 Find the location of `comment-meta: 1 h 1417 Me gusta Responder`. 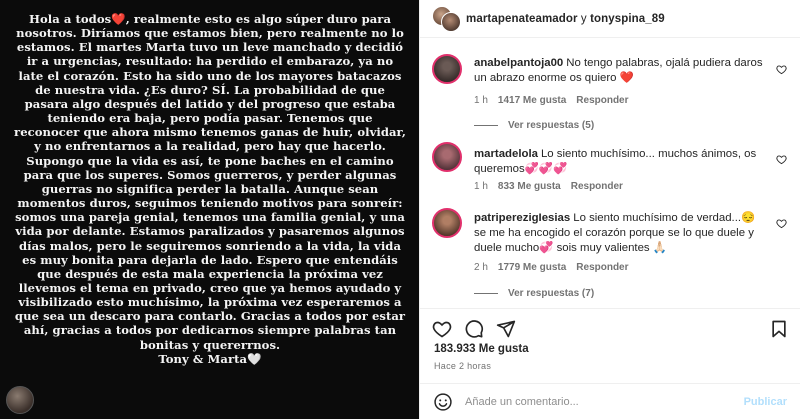

comment-meta: 1 h 1417 Me gusta Responder is located at coordinates (551, 100).